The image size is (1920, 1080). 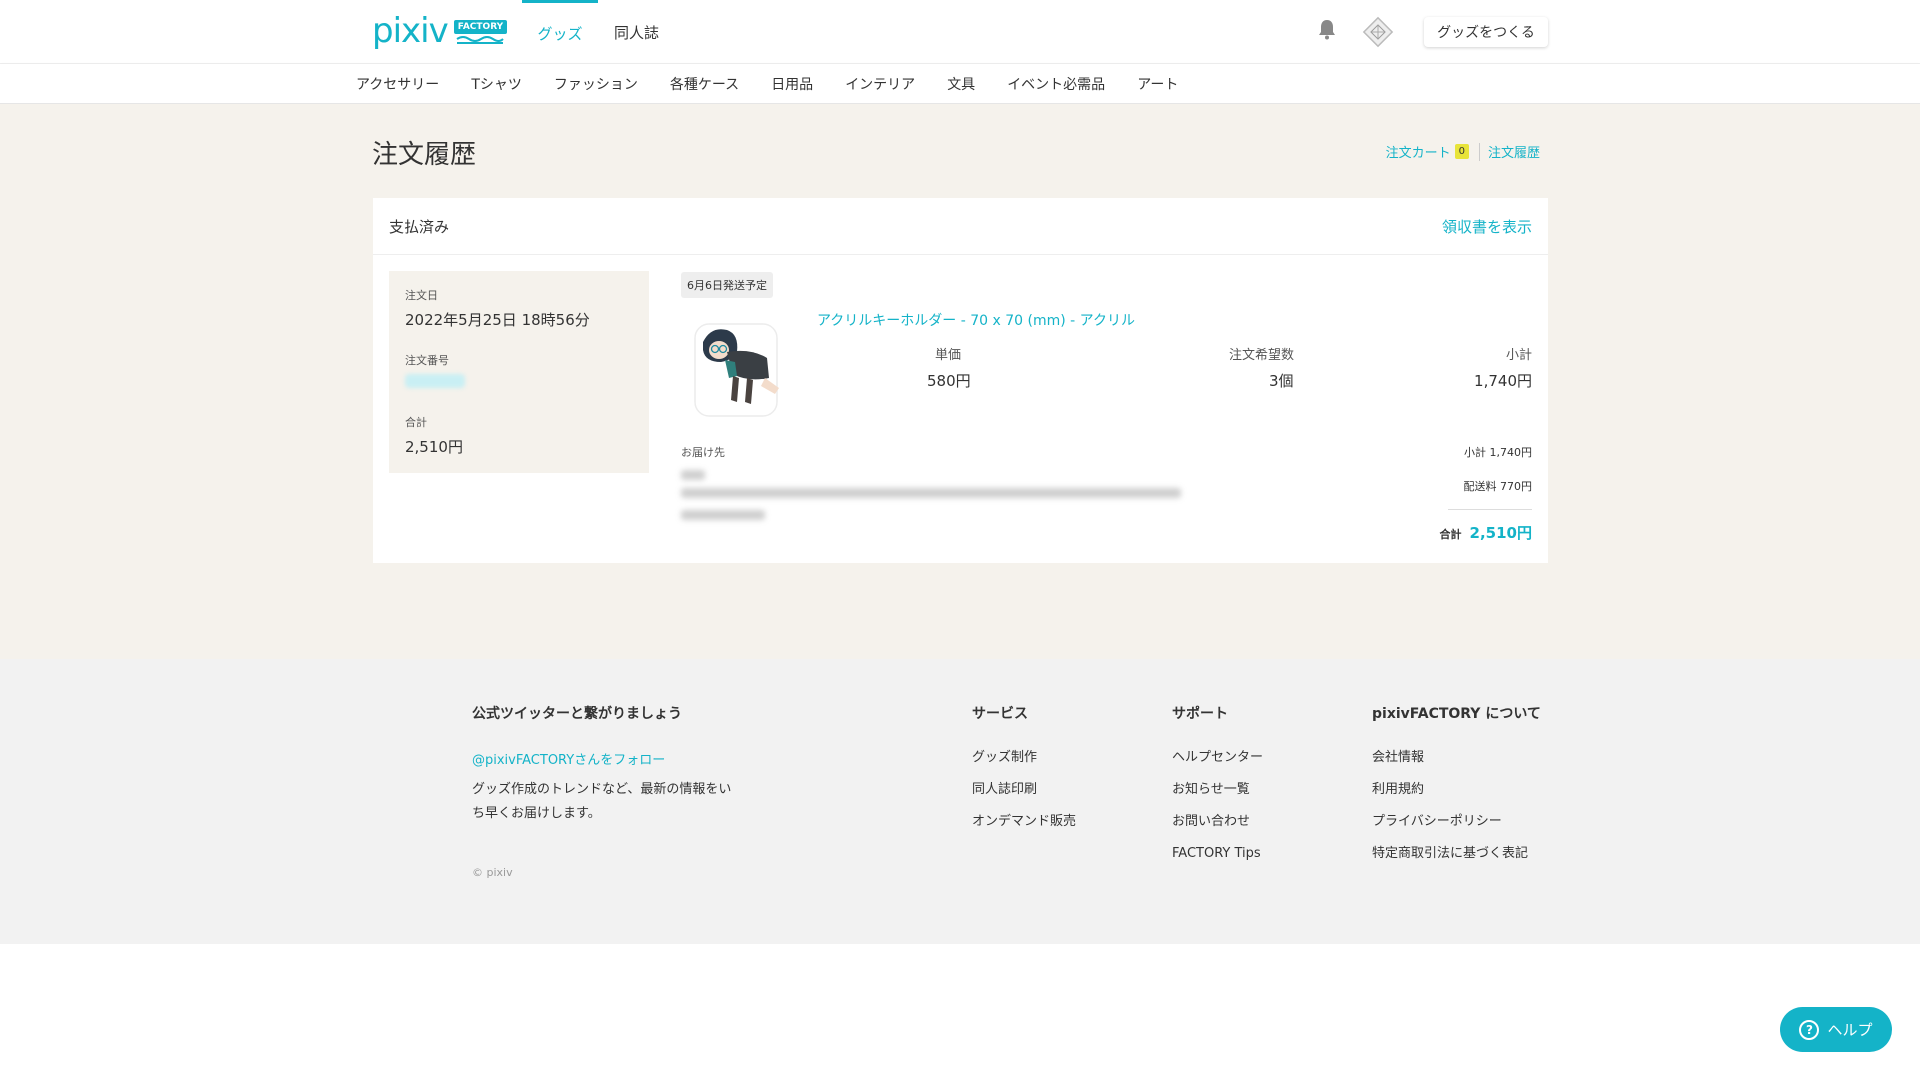 I want to click on pixiv-factory-logo: pixiv FACTORY, so click(x=440, y=31).